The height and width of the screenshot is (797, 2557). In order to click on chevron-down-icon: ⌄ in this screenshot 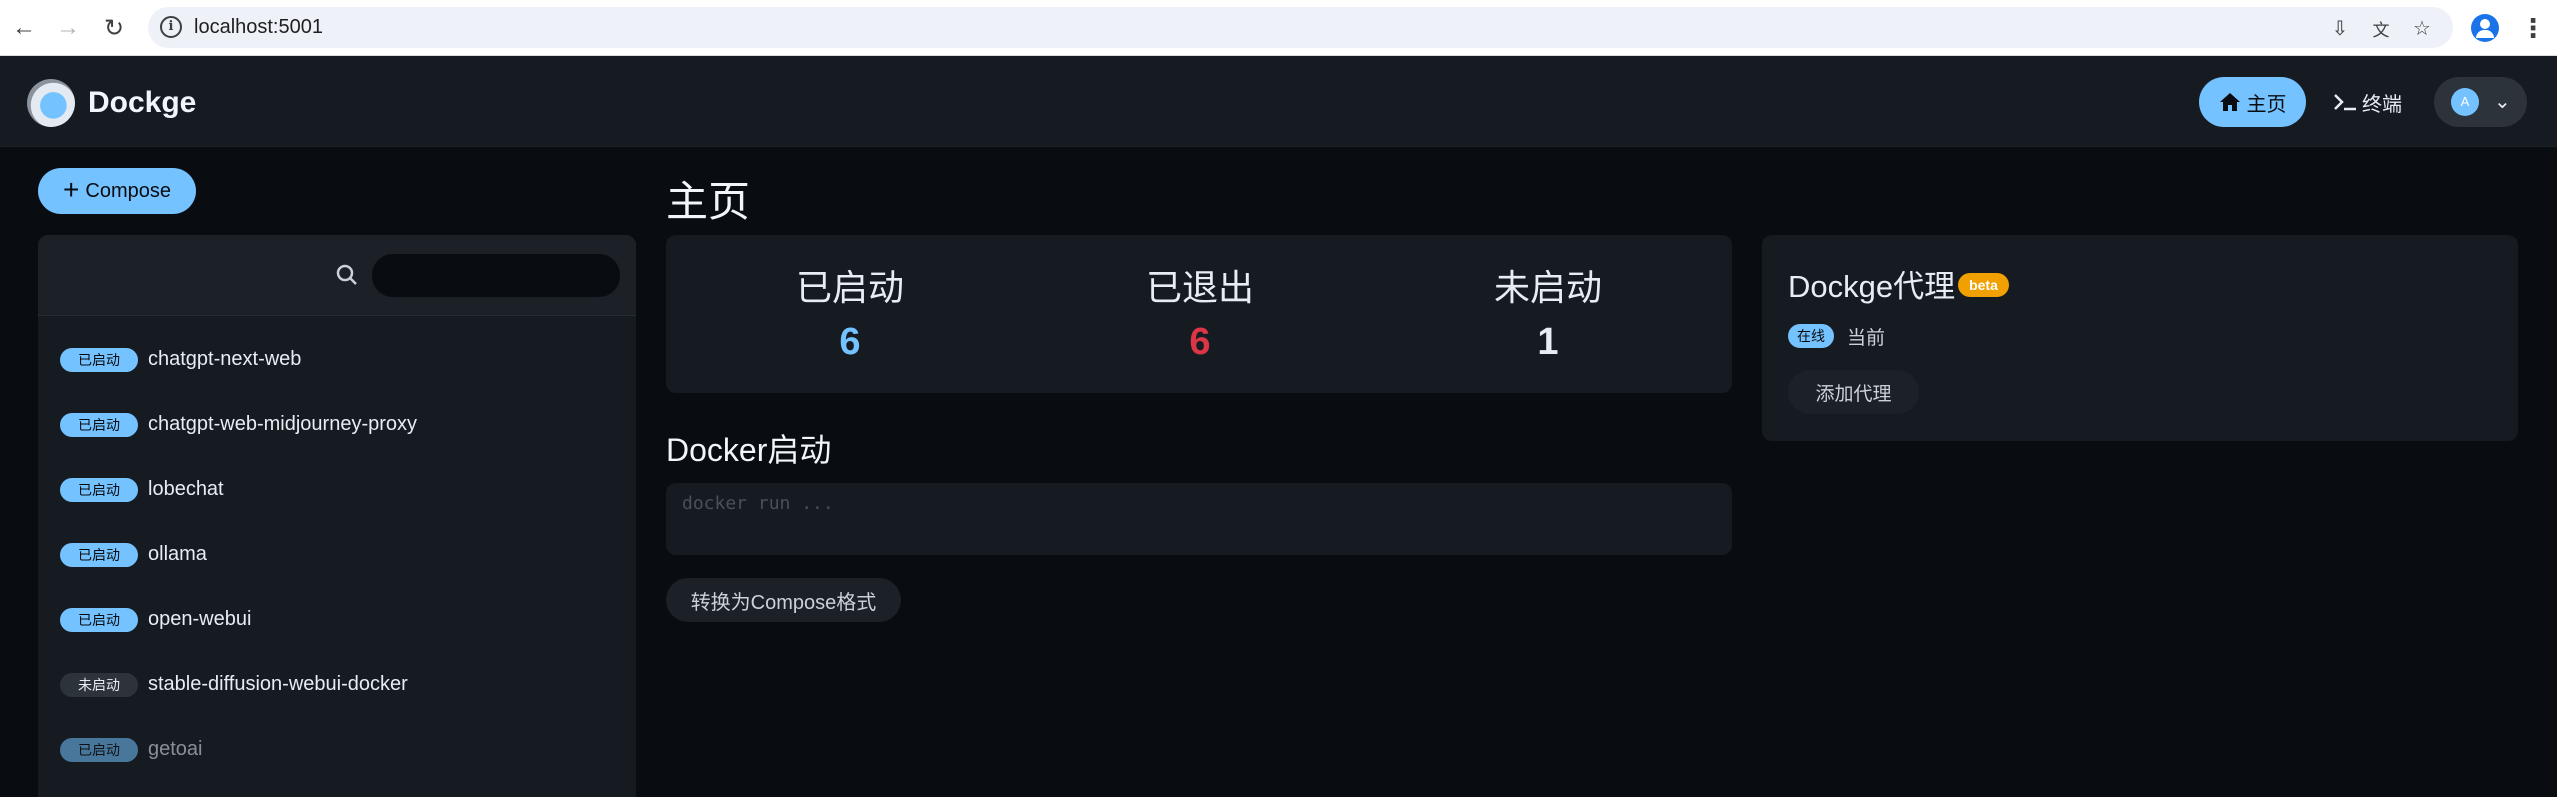, I will do `click(2502, 102)`.